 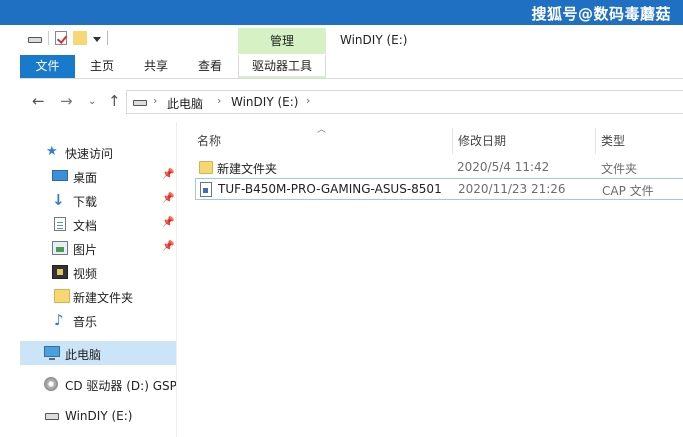 I want to click on watermark: 搜狐号@数码毒蘑菇, so click(x=601, y=14).